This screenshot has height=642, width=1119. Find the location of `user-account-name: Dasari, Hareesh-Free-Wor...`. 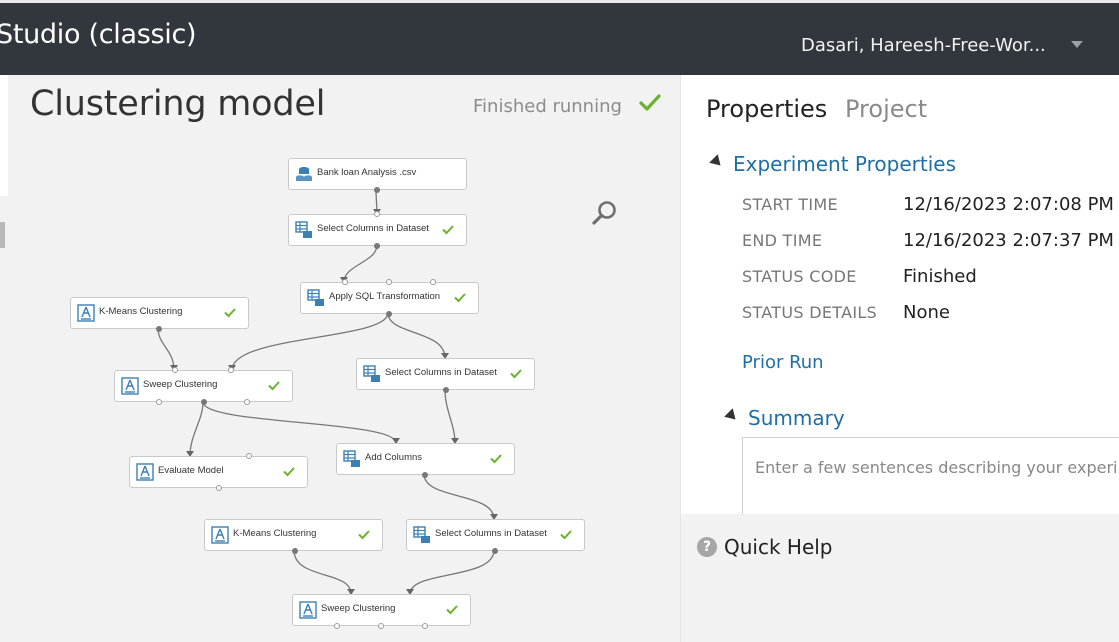

user-account-name: Dasari, Hareesh-Free-Wor... is located at coordinates (923, 45).